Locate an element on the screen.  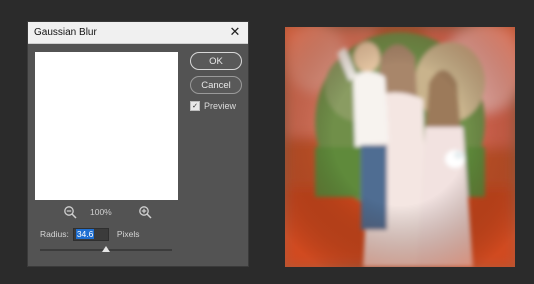
cancel-button: Cancel is located at coordinates (216, 85).